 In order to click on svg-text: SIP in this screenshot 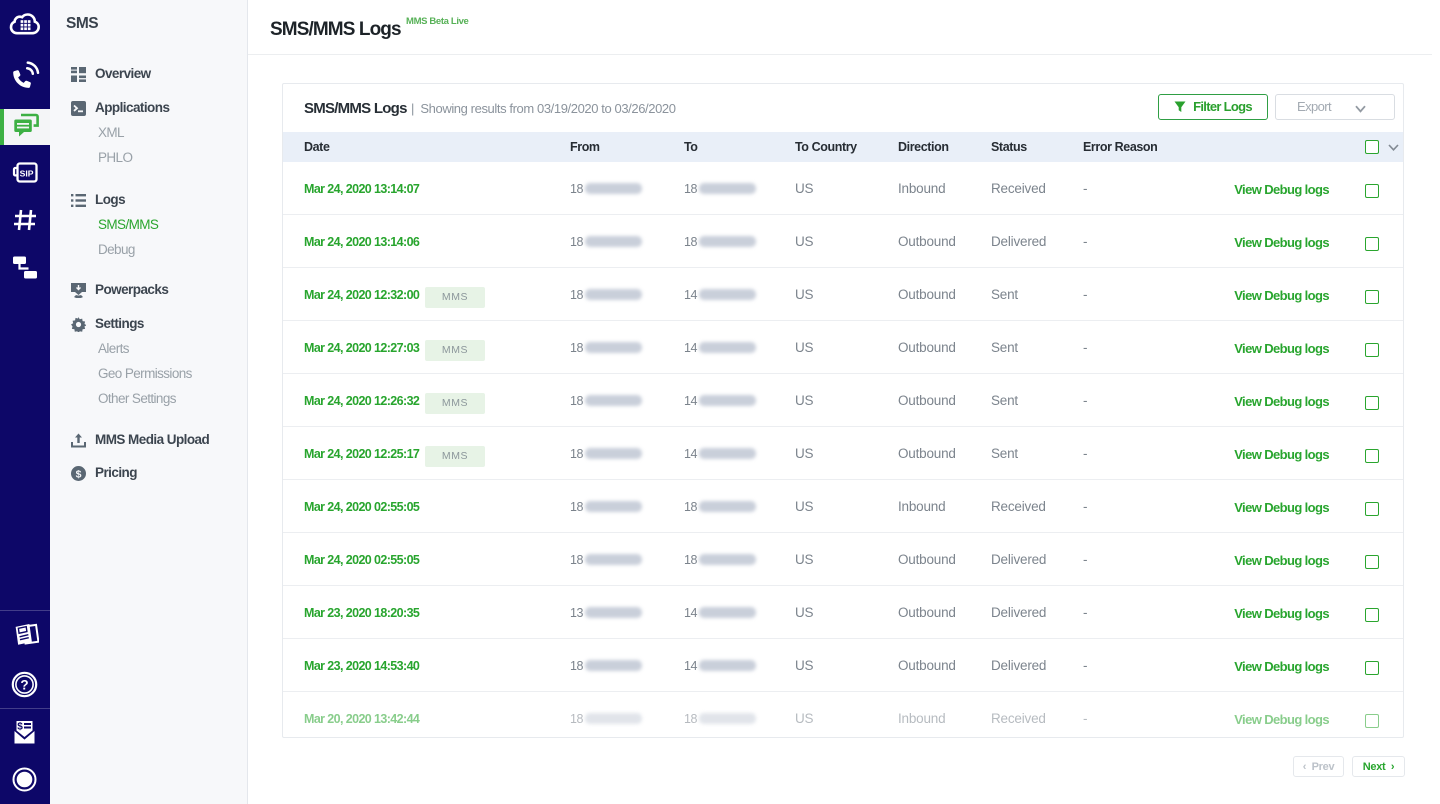, I will do `click(27, 174)`.